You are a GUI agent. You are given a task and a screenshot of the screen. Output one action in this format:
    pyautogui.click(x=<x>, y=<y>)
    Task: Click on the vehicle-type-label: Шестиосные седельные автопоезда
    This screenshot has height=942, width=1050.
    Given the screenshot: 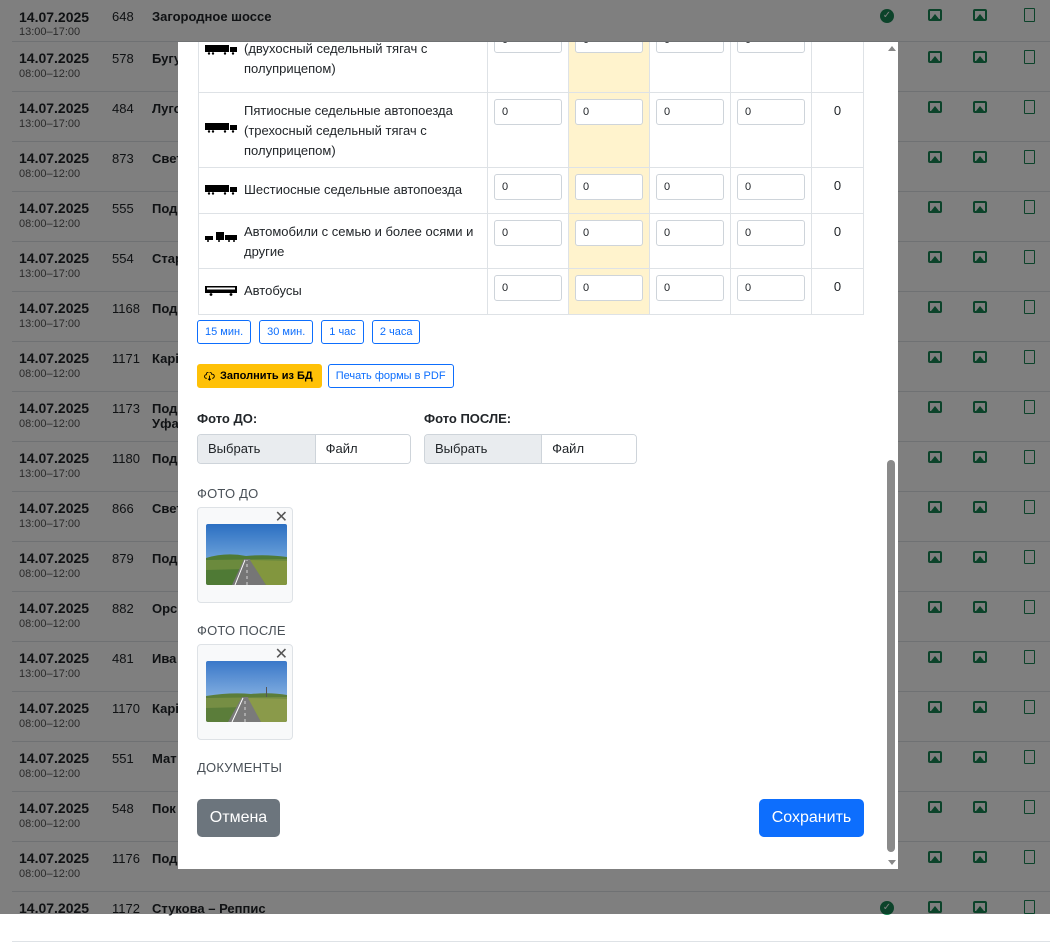 What is the action you would take?
    pyautogui.click(x=353, y=189)
    